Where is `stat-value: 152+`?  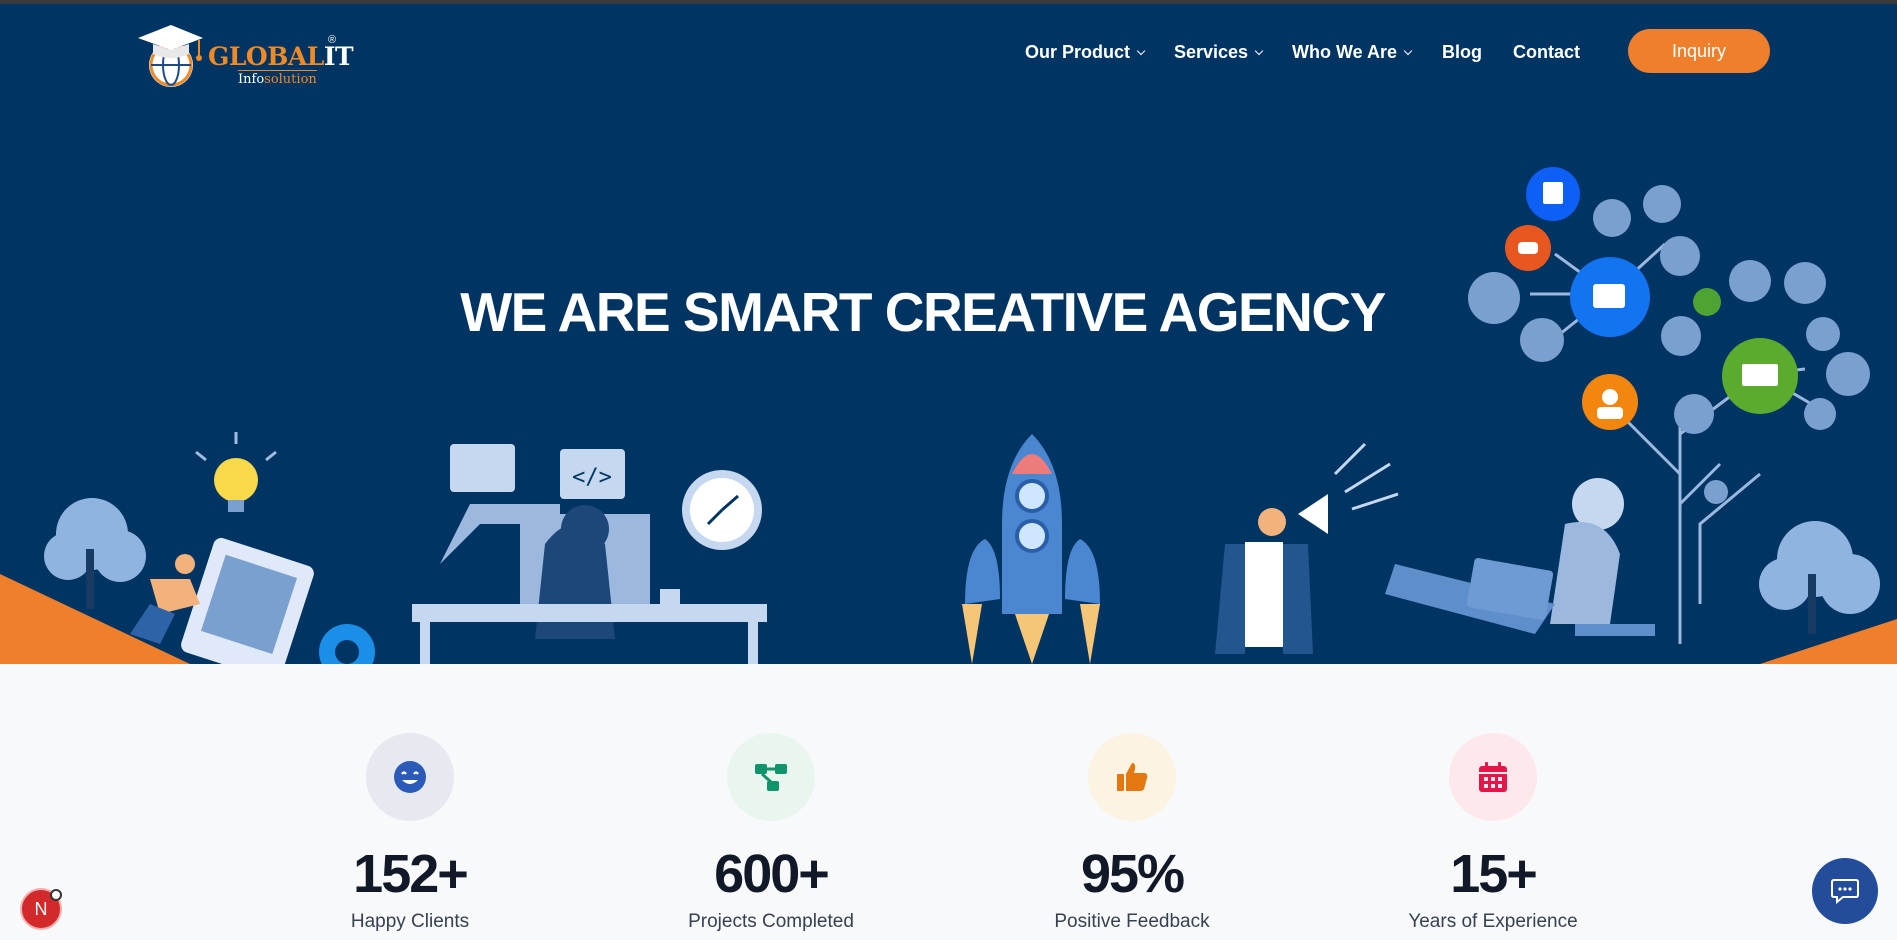 stat-value: 152+ is located at coordinates (411, 874).